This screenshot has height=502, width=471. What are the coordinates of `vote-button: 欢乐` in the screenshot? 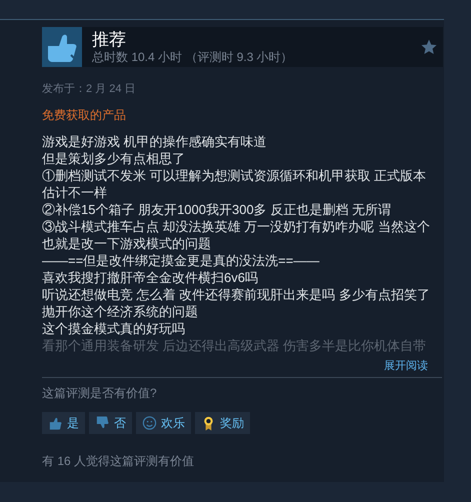 It's located at (163, 423).